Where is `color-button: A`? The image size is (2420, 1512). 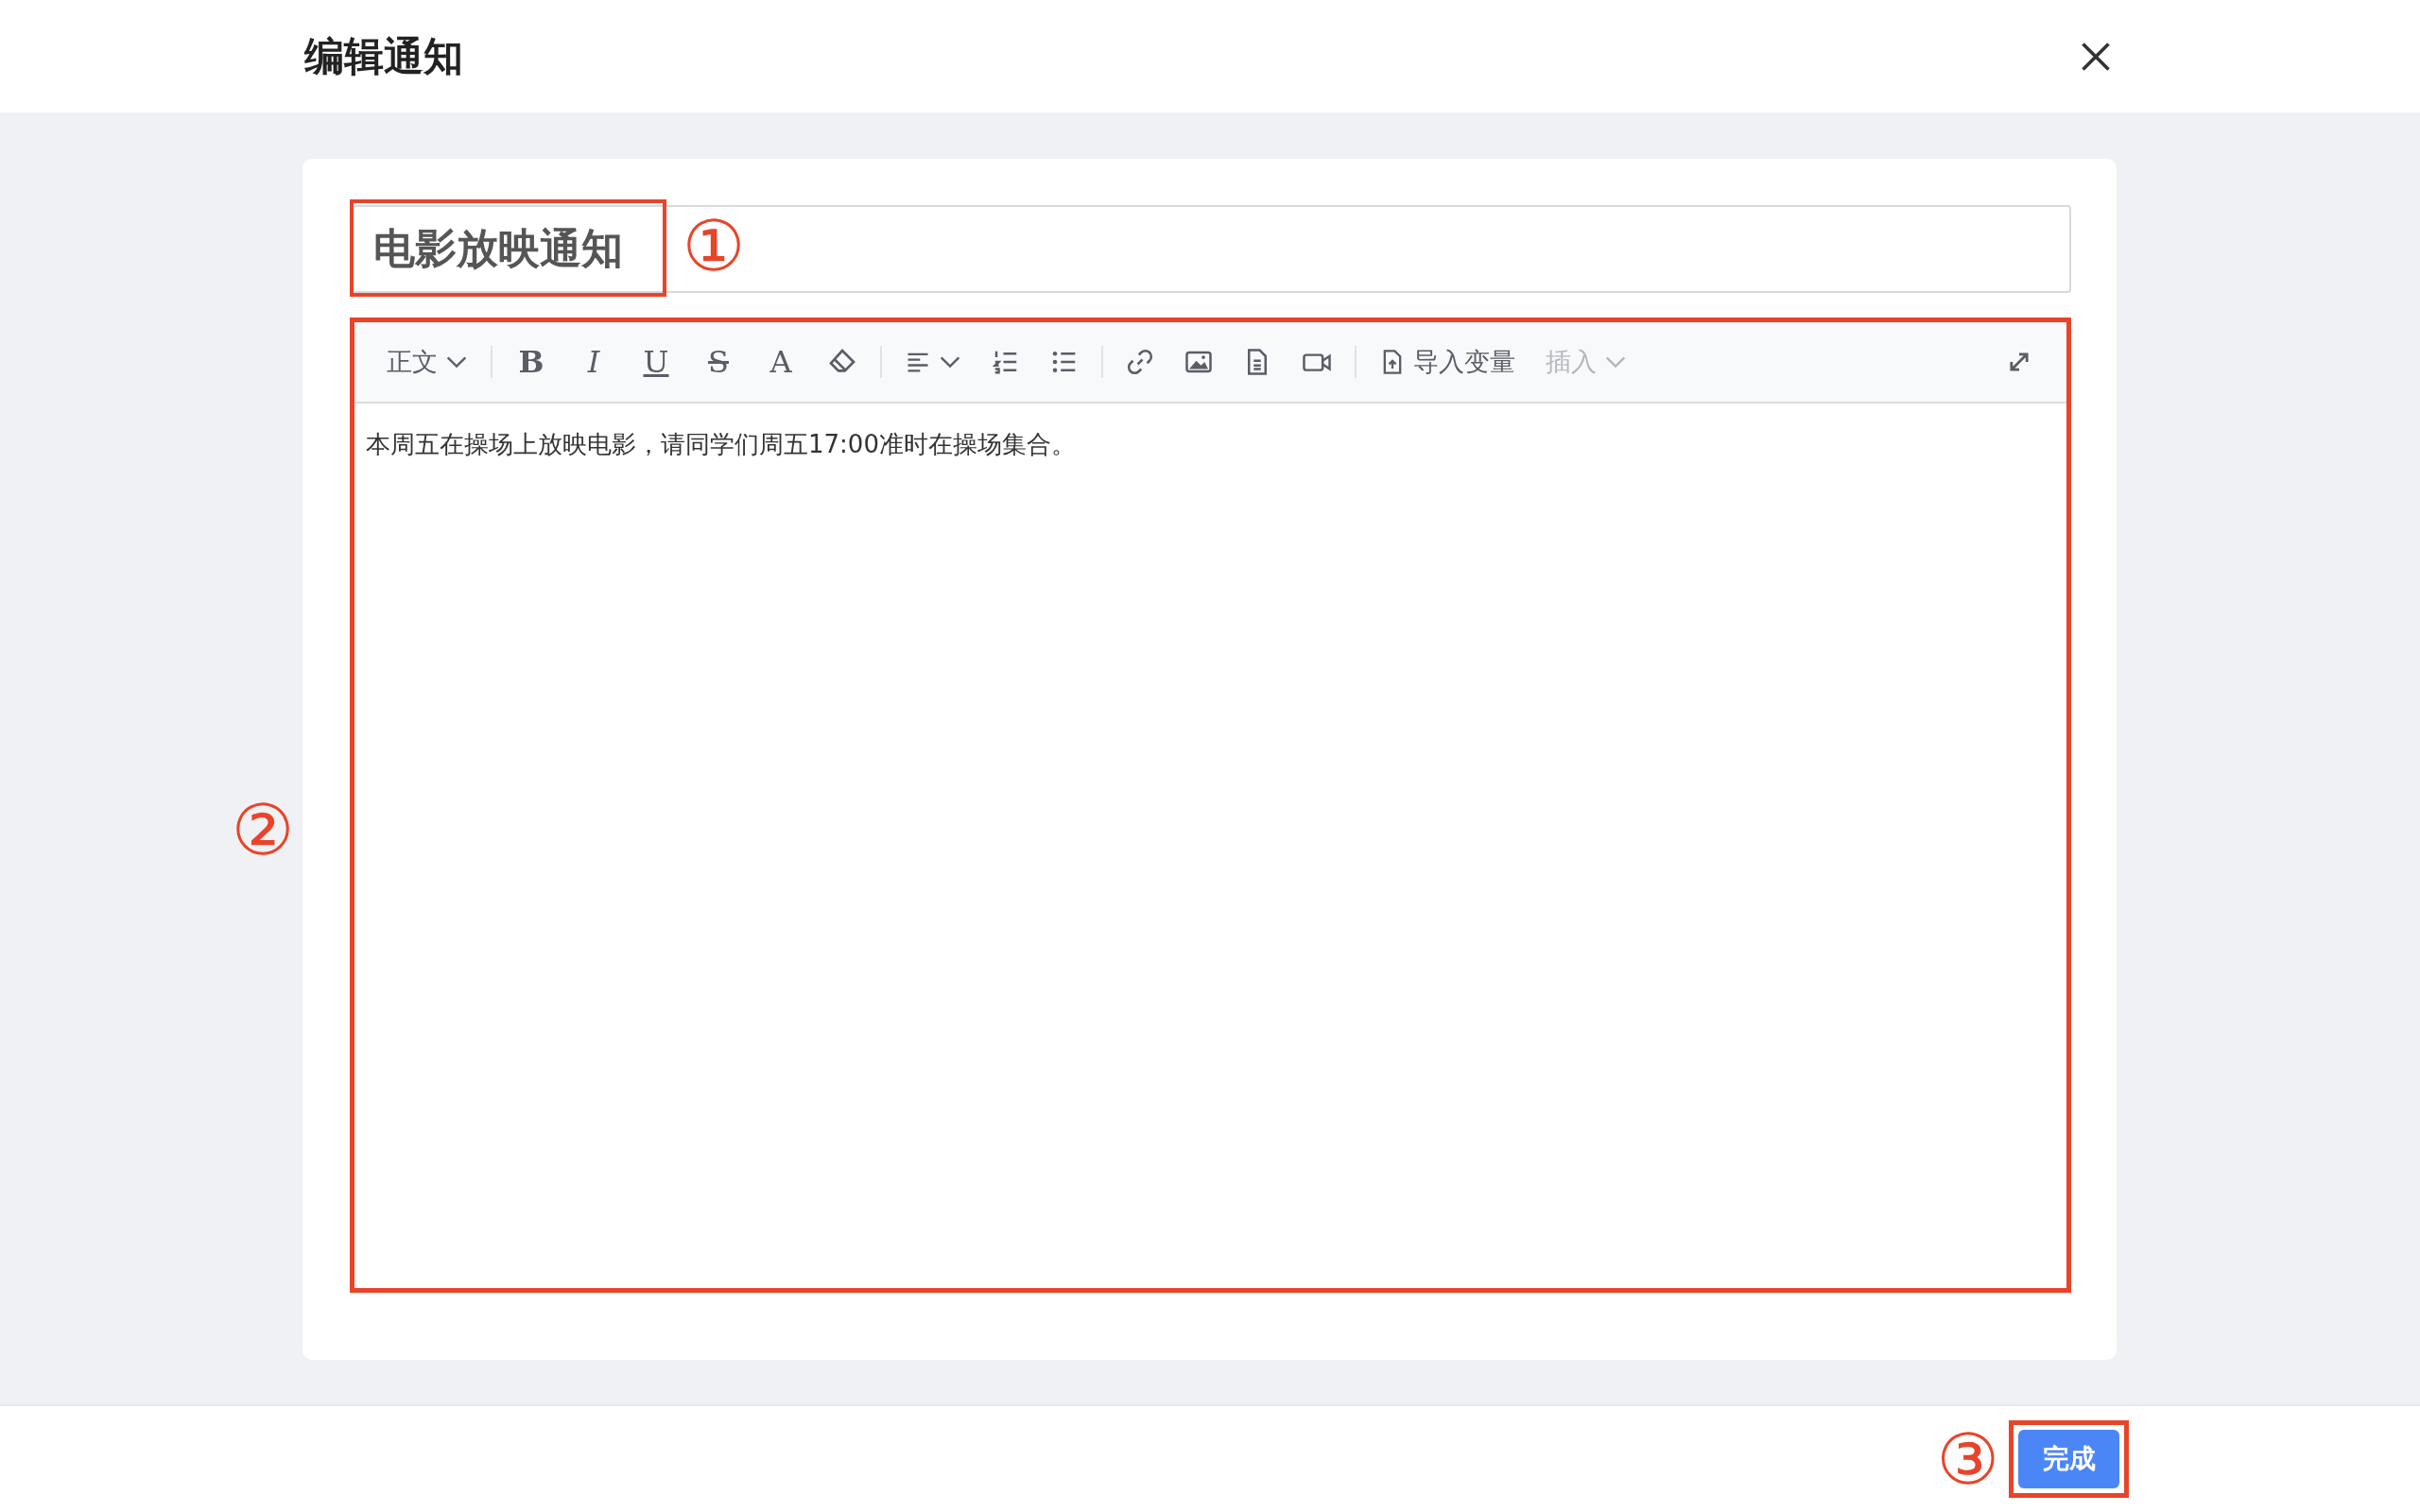 color-button: A is located at coordinates (781, 362).